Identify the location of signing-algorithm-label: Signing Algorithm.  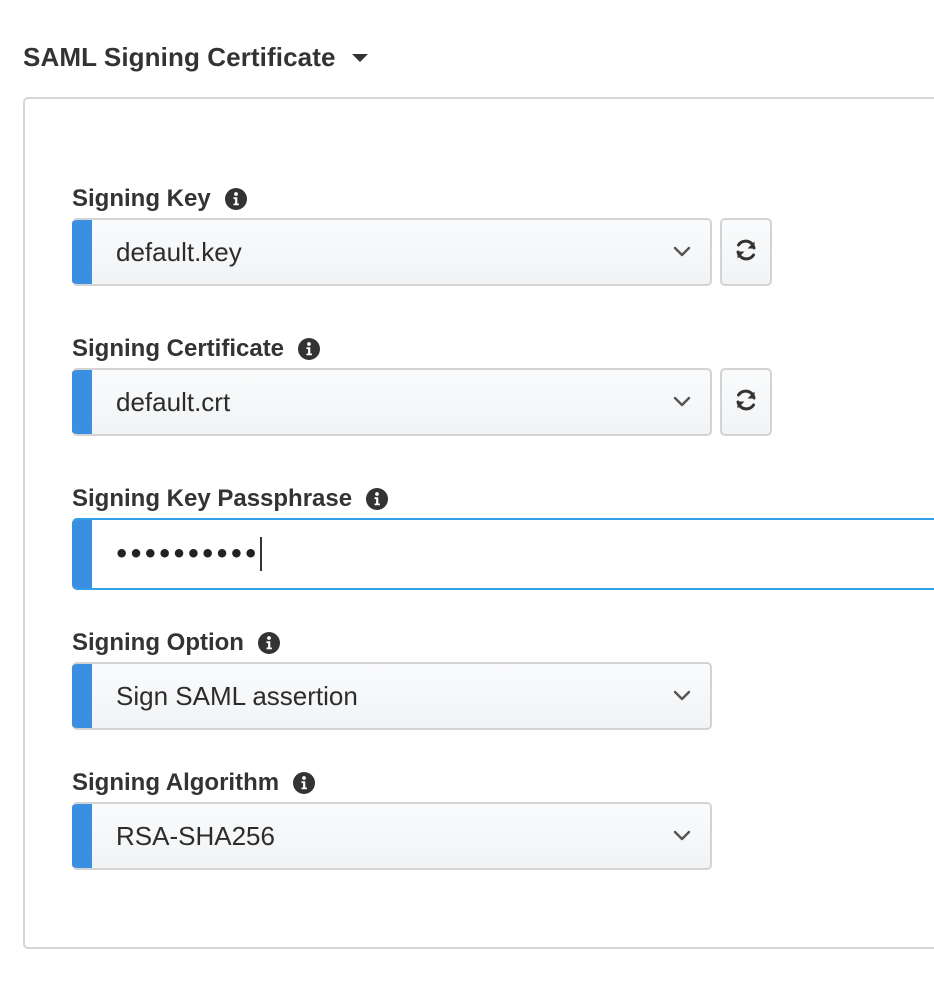
(194, 783).